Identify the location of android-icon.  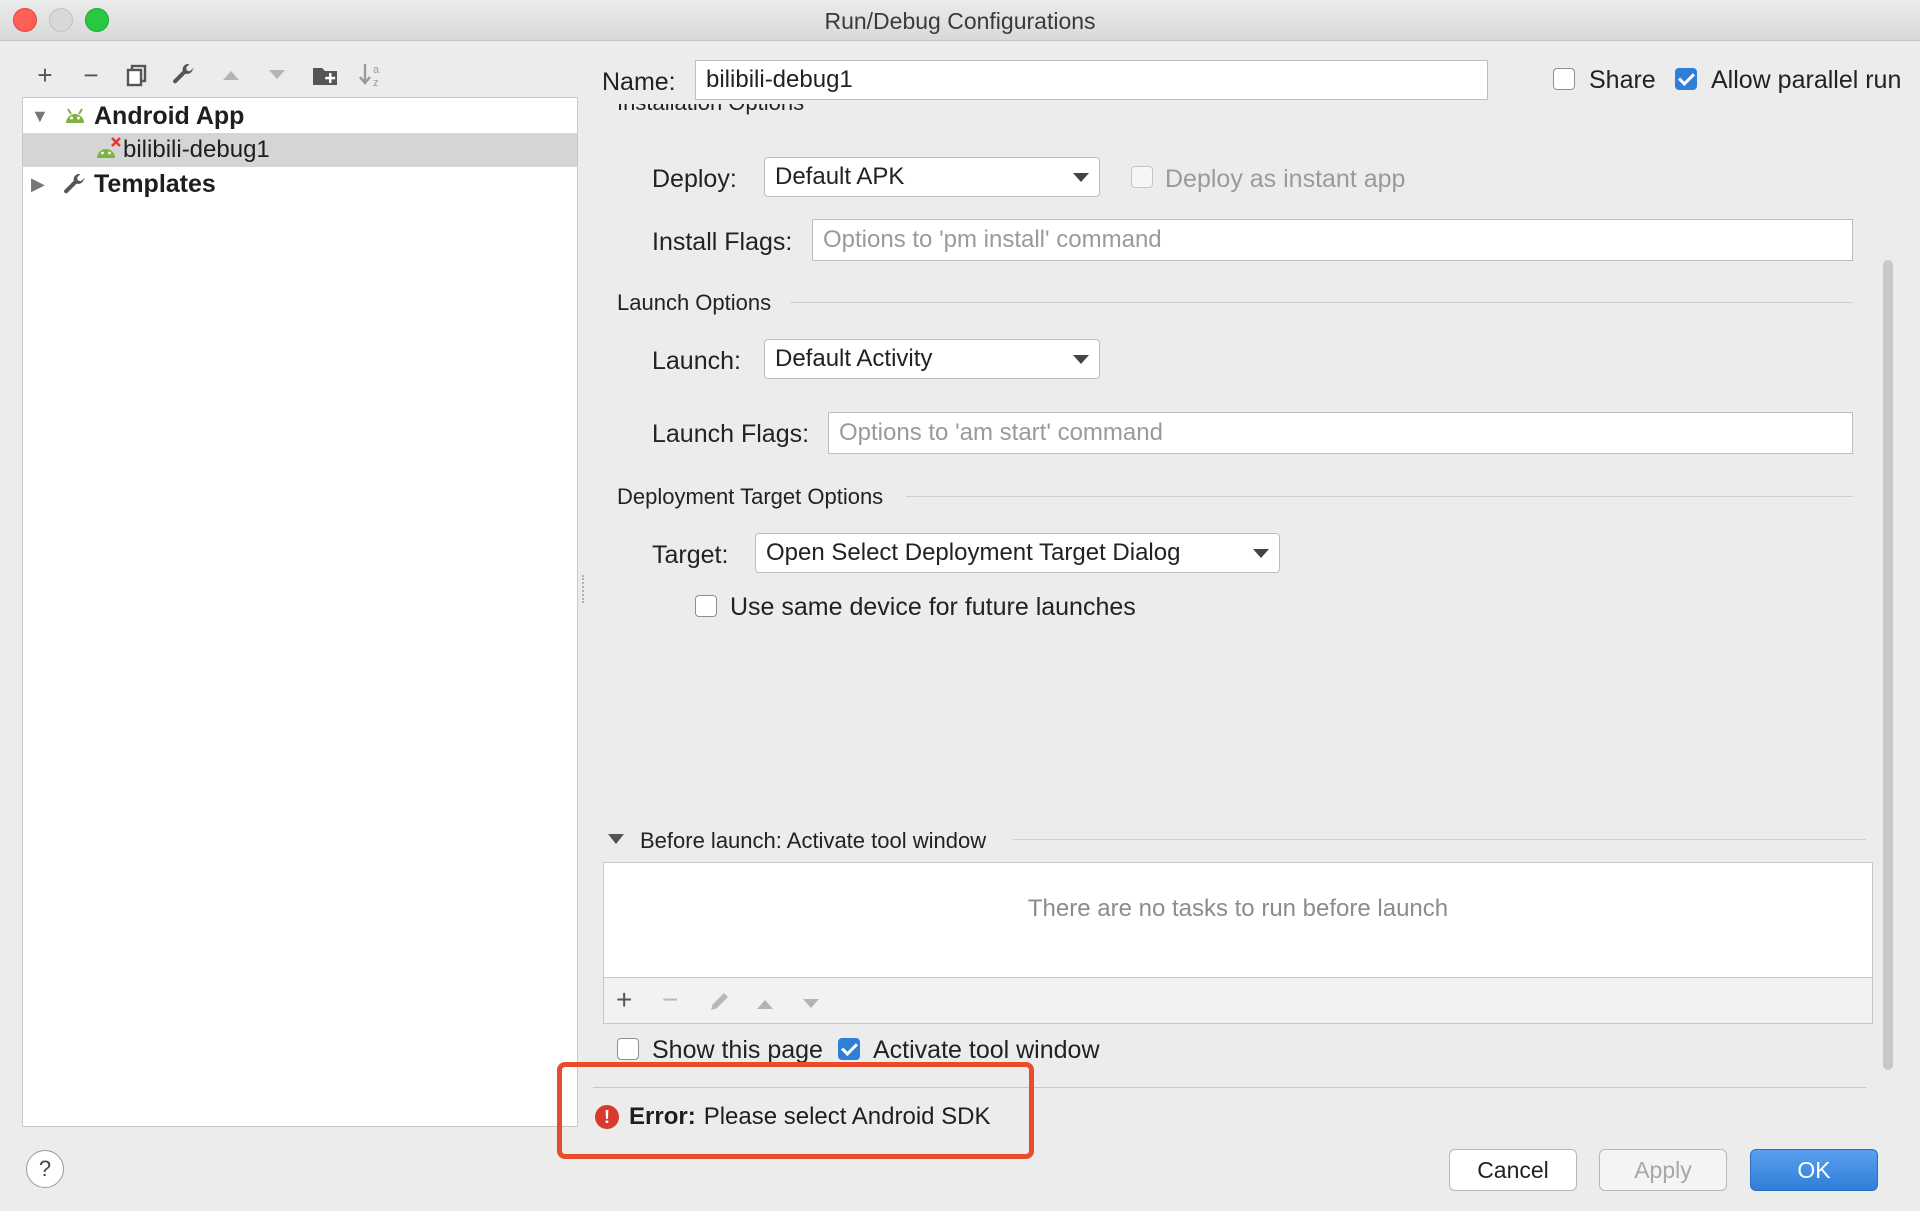
(75, 115).